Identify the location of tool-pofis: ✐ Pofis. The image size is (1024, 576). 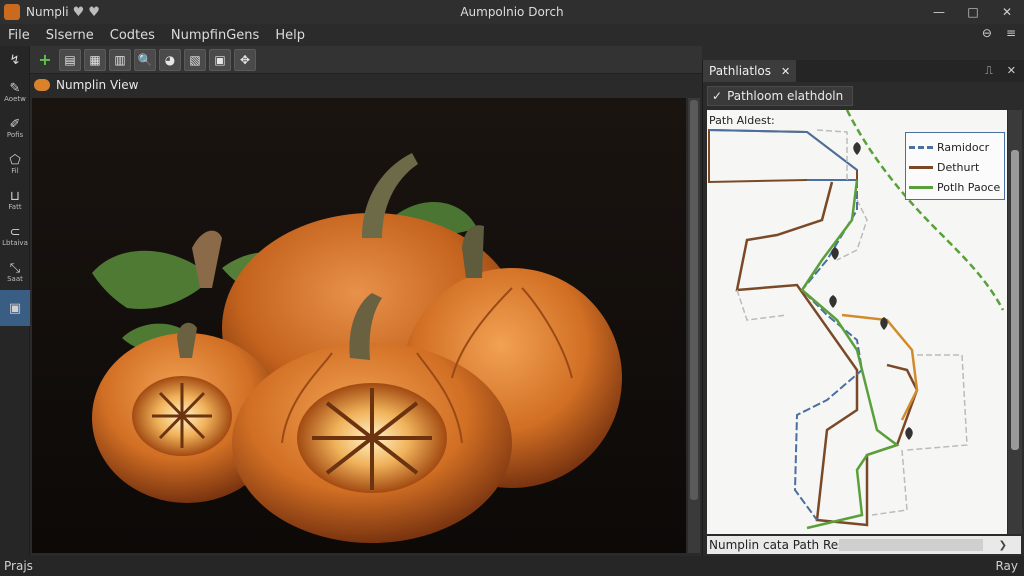
(15, 128).